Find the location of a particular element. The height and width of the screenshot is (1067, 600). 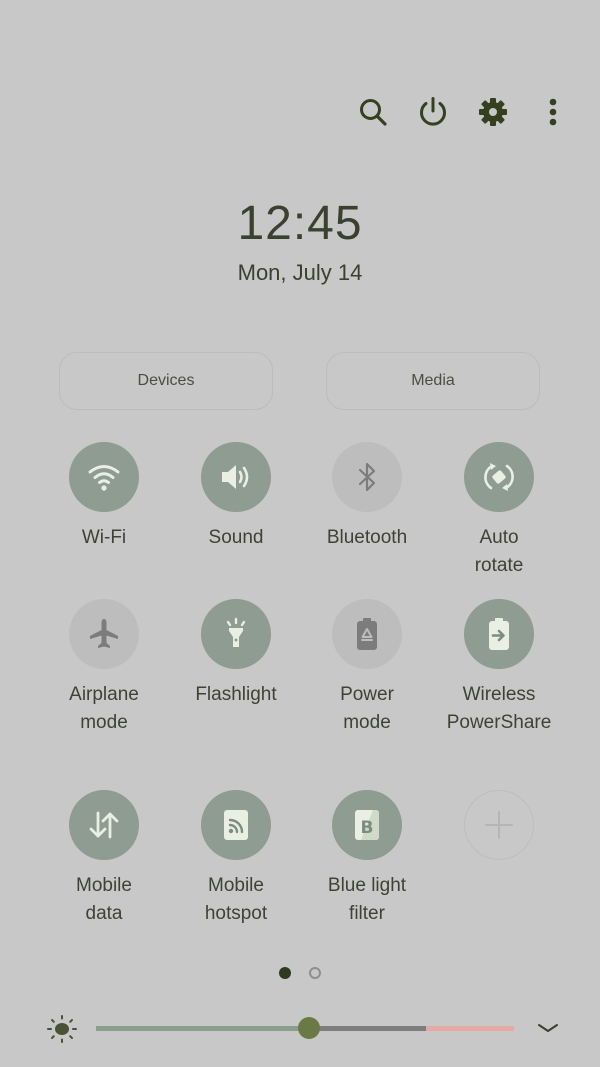

media-button: Media is located at coordinates (433, 381).